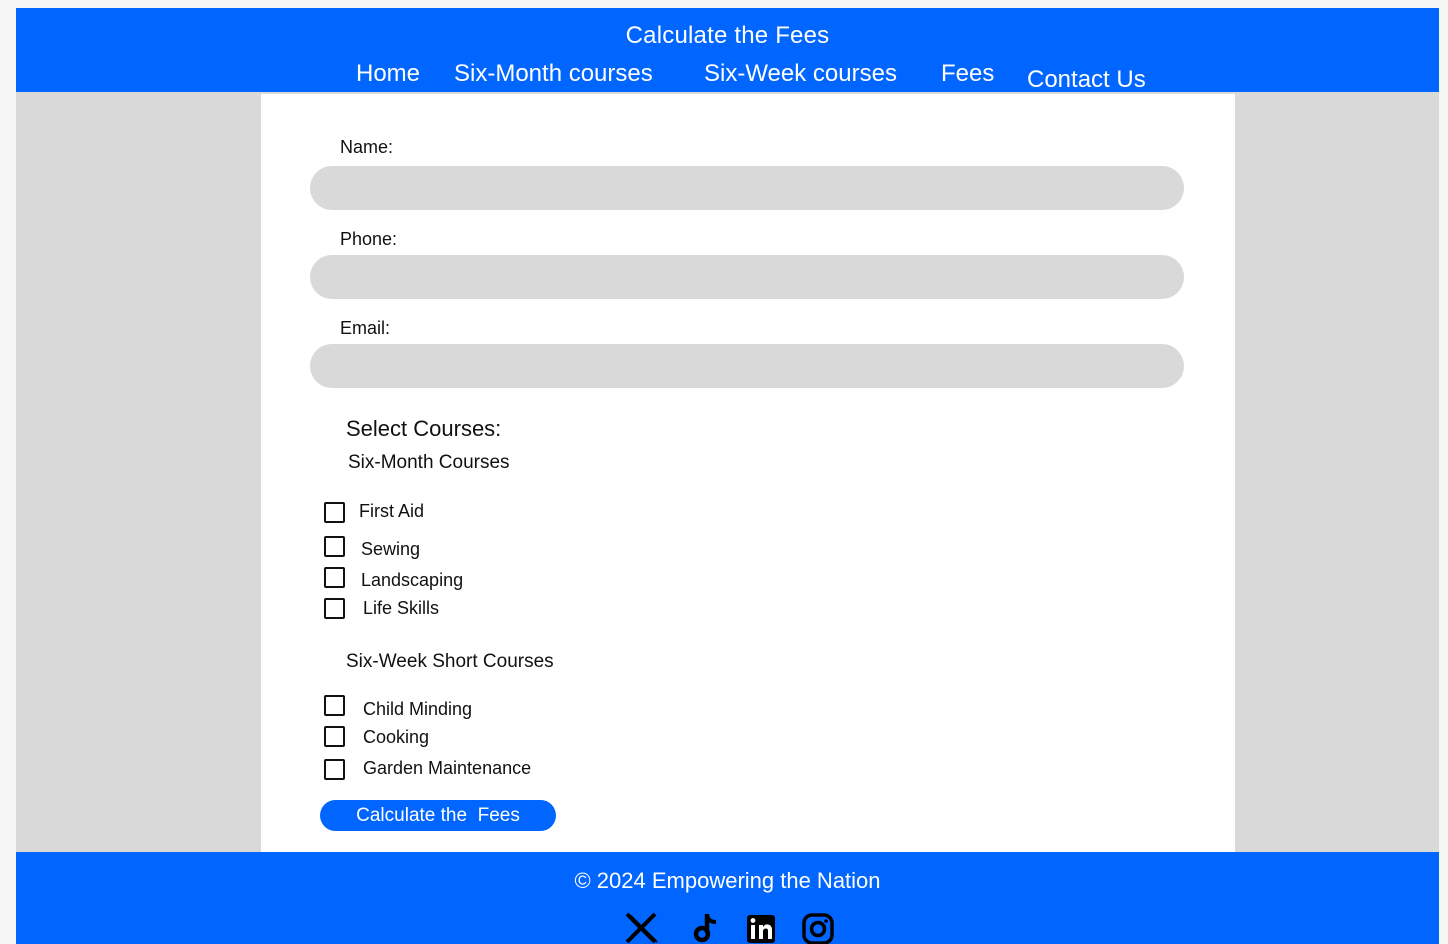  What do you see at coordinates (369, 239) in the screenshot?
I see `phone-label: Phone:` at bounding box center [369, 239].